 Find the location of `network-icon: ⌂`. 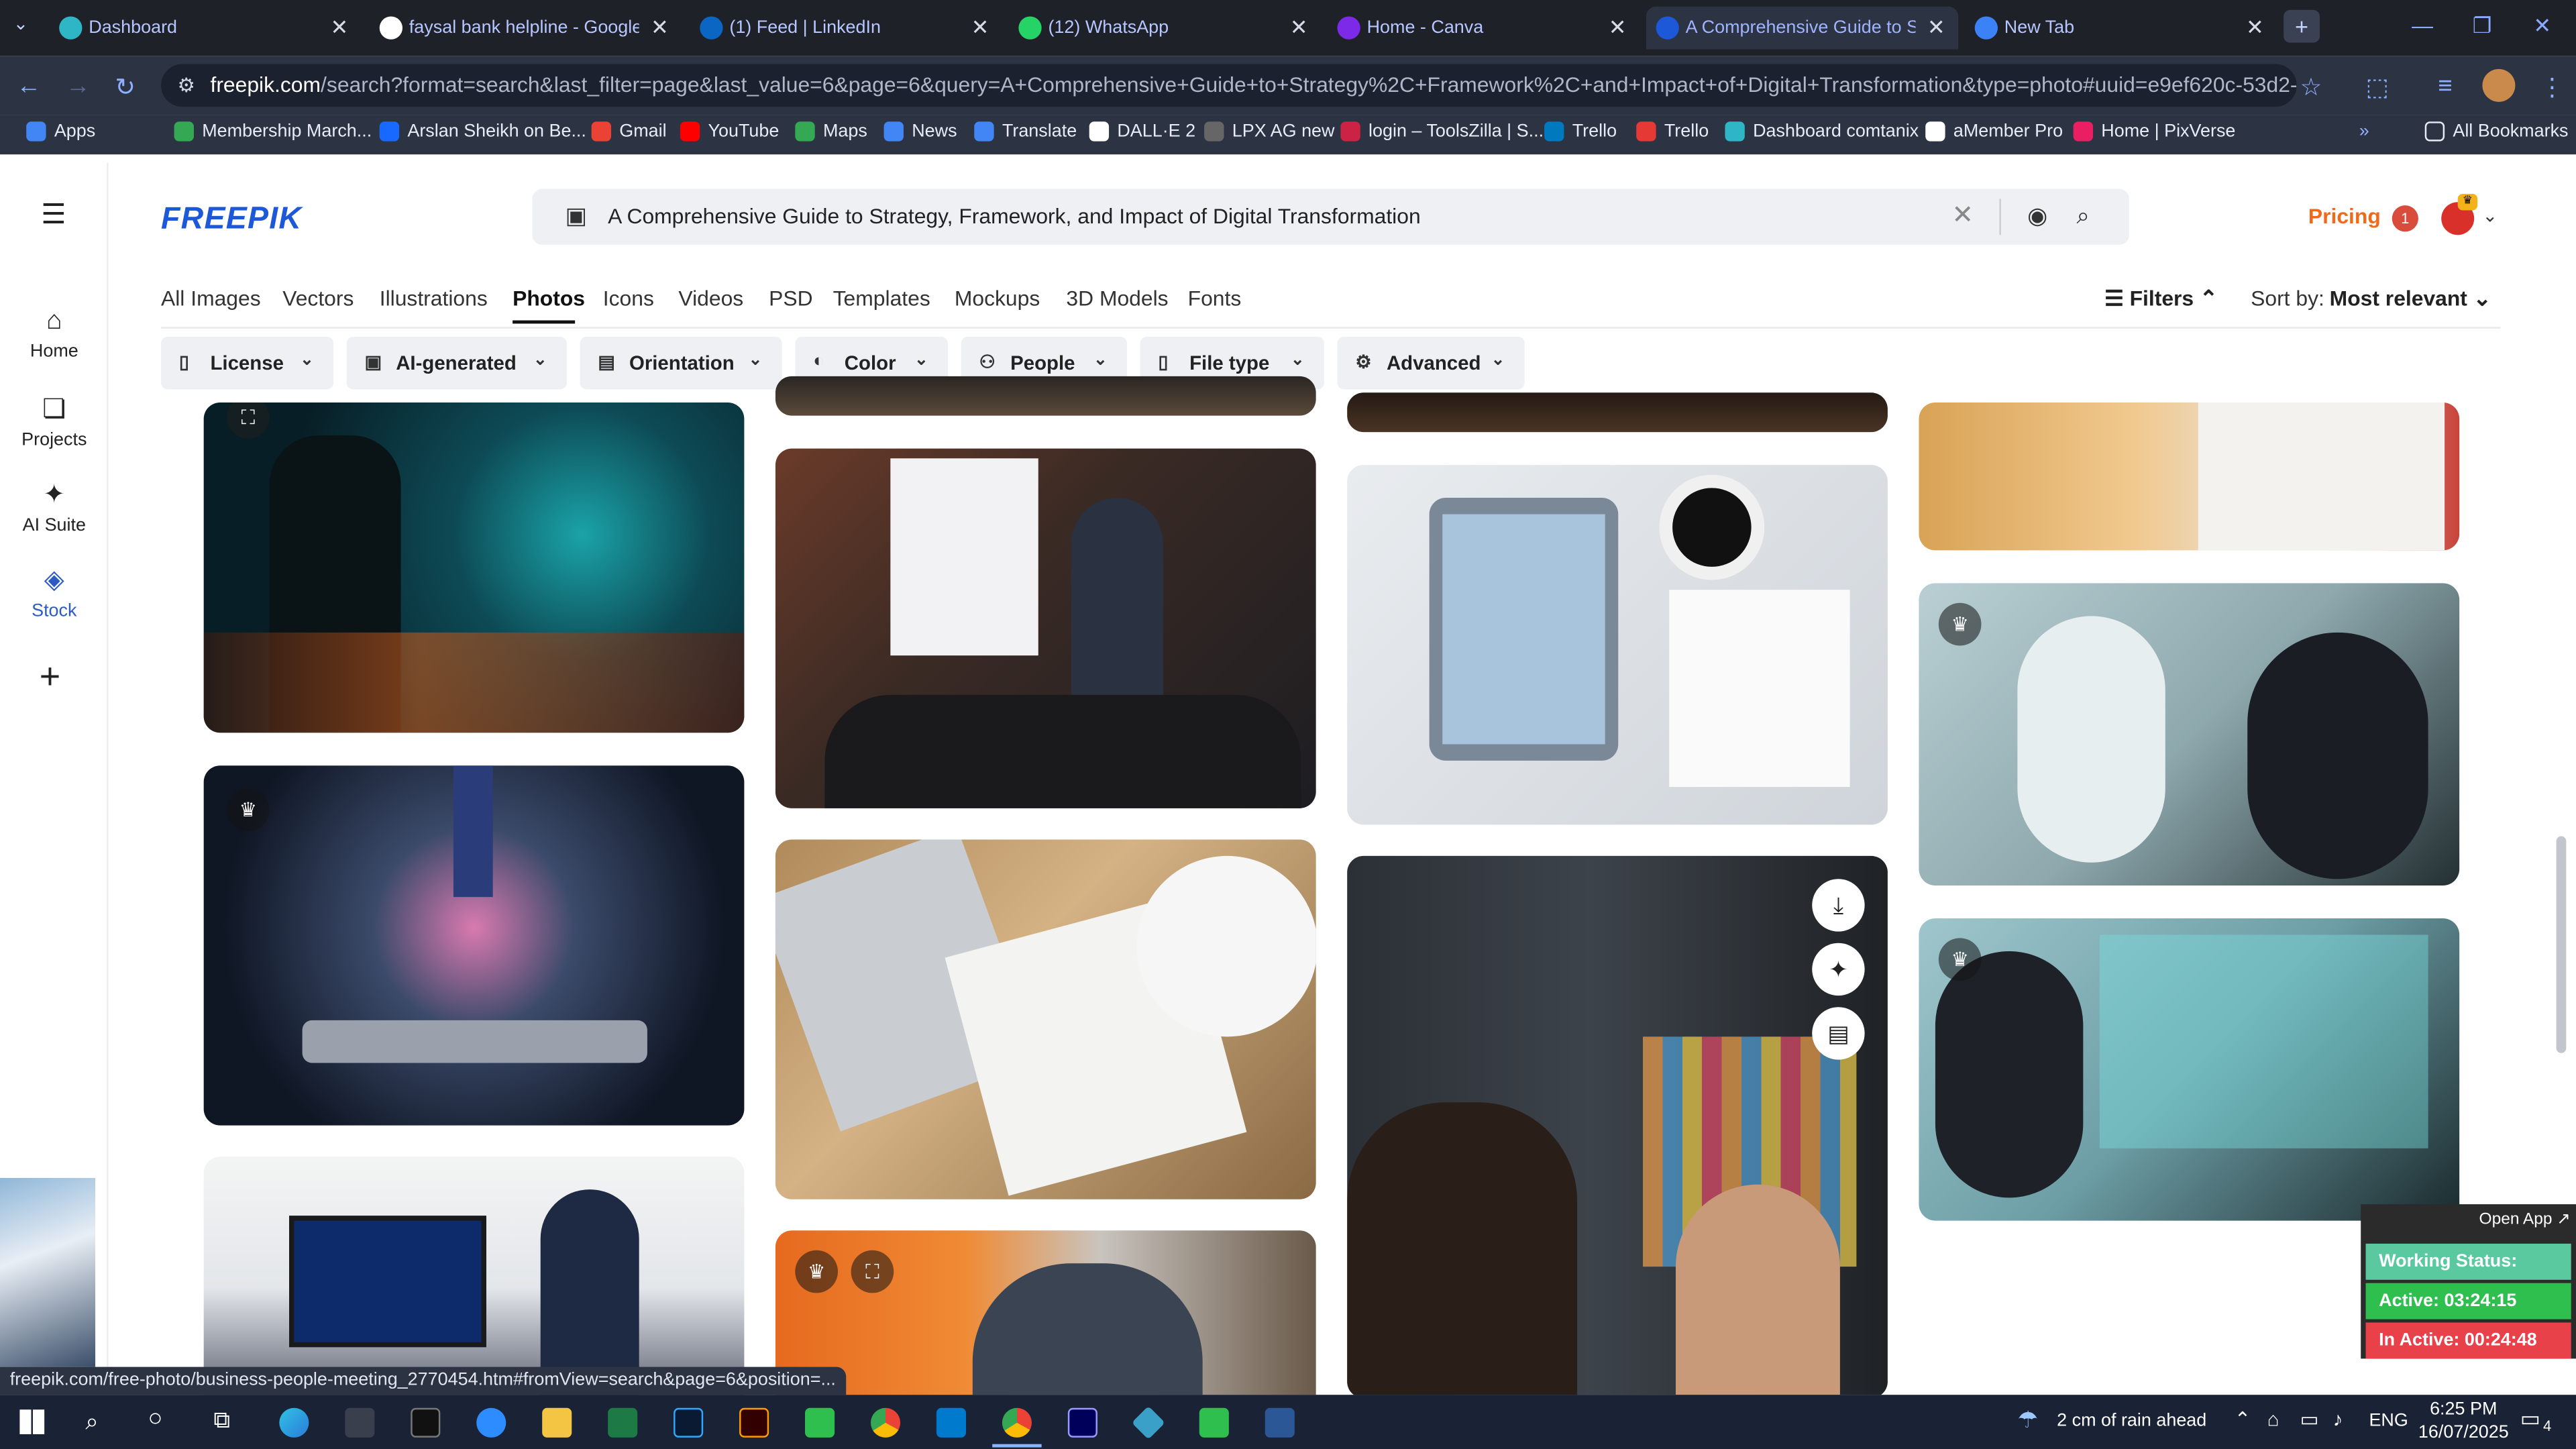

network-icon: ⌂ is located at coordinates (2273, 1419).